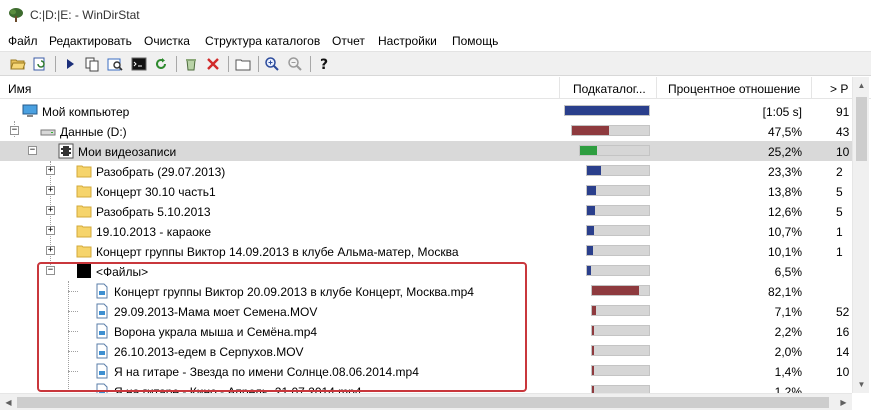 This screenshot has width=871, height=411. Describe the element at coordinates (92, 64) in the screenshot. I see `copy-icon` at that location.